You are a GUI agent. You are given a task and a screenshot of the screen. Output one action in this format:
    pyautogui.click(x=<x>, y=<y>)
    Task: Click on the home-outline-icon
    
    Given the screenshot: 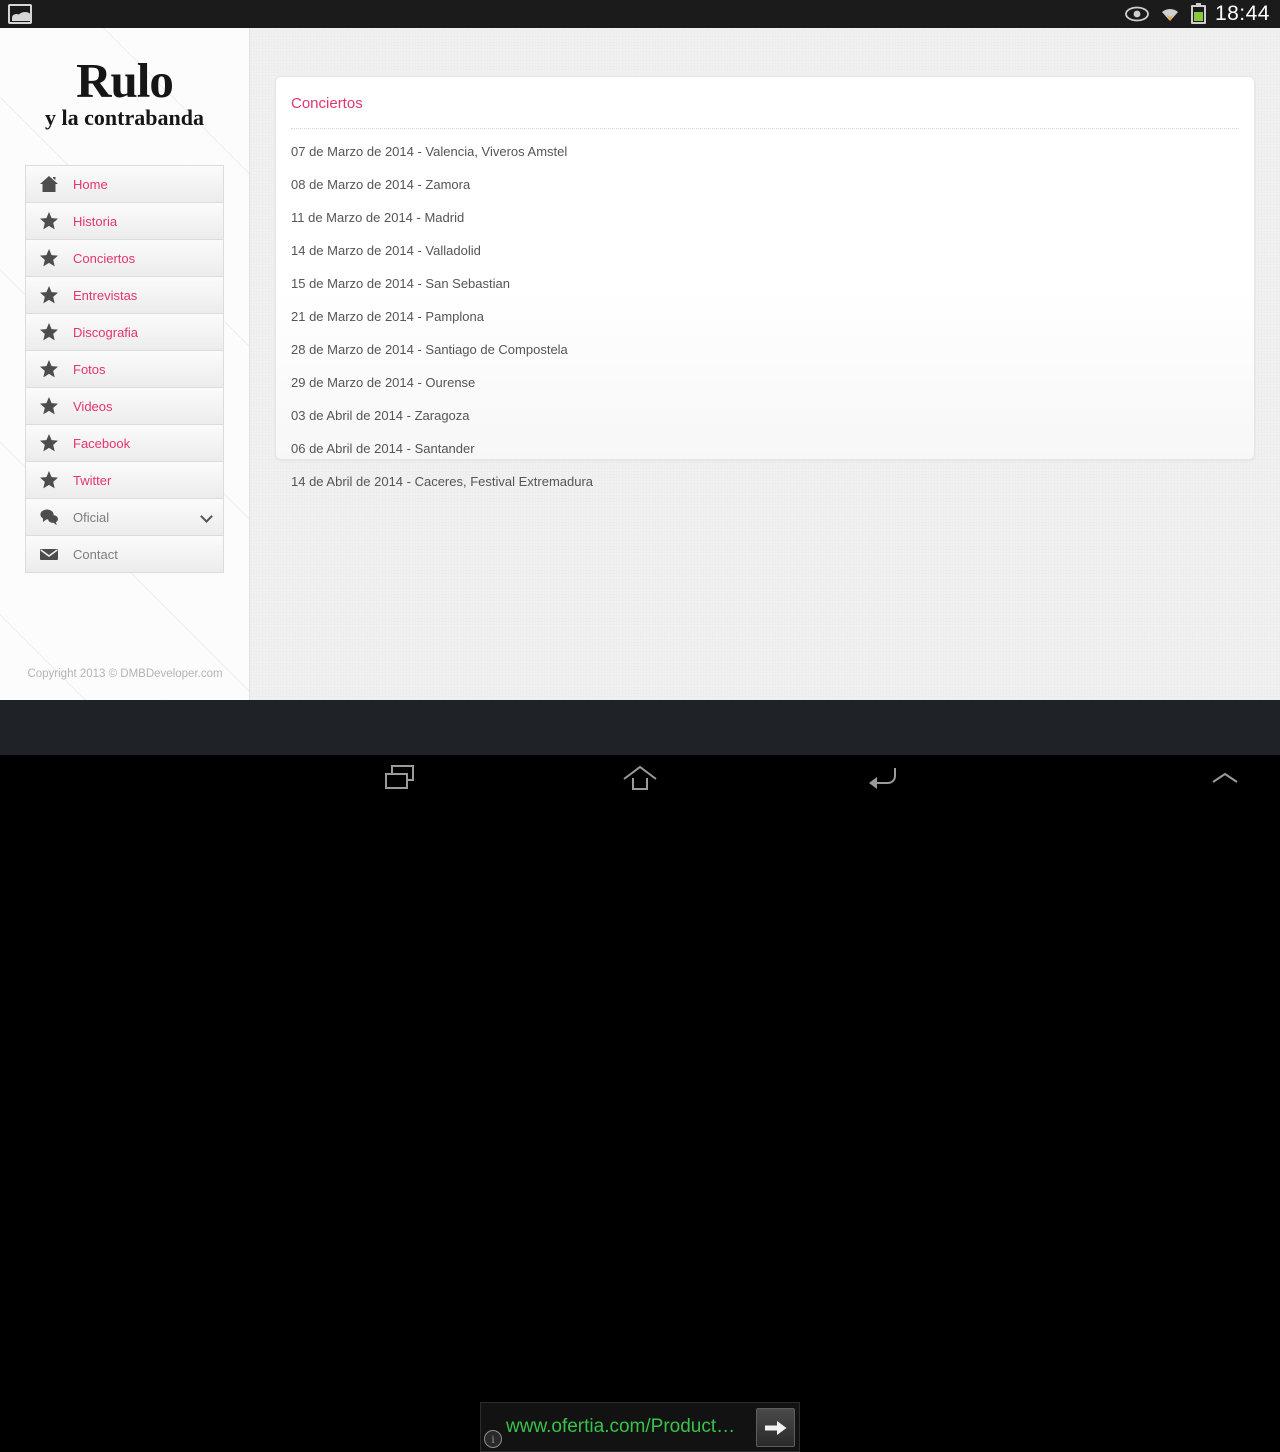 What is the action you would take?
    pyautogui.click(x=640, y=777)
    